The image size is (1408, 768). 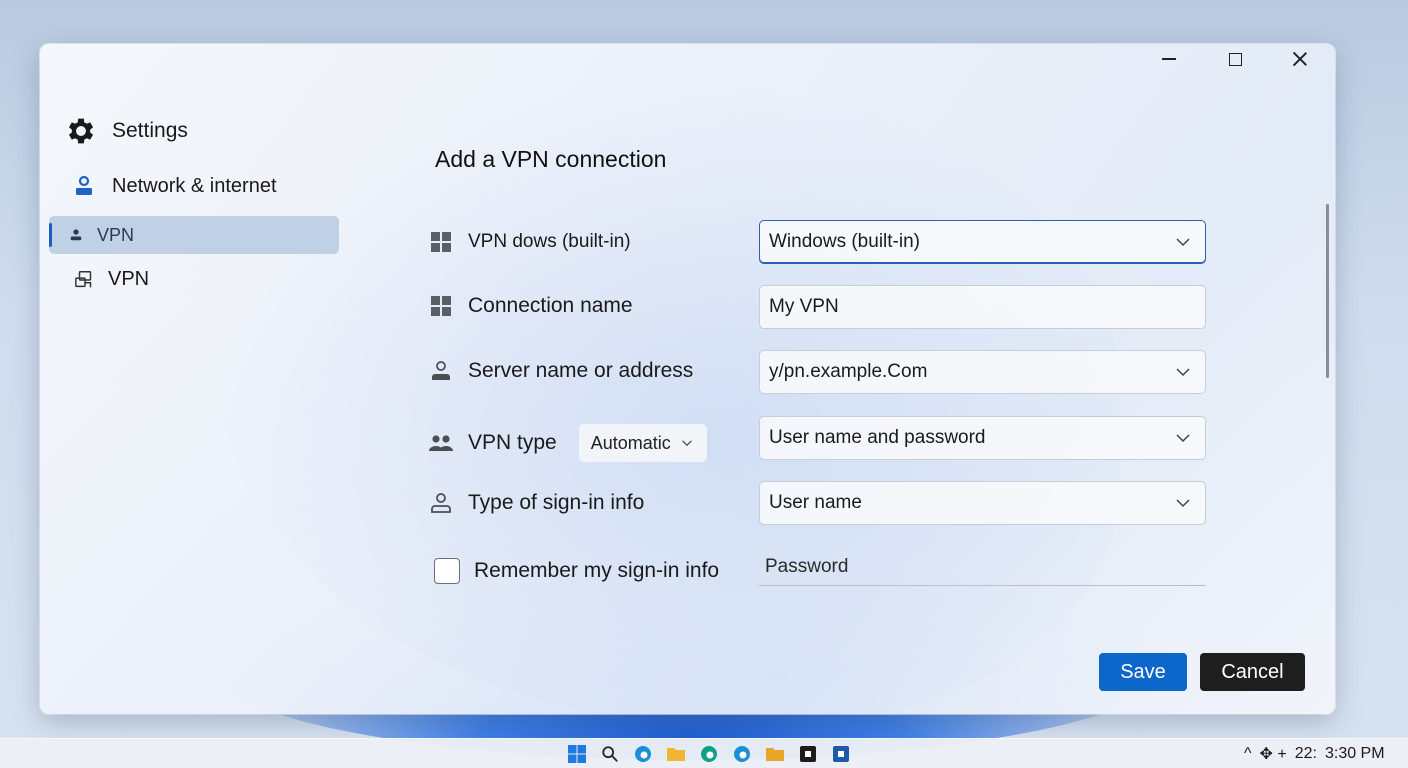 I want to click on tray-chevron-icon: ^, so click(x=1248, y=754).